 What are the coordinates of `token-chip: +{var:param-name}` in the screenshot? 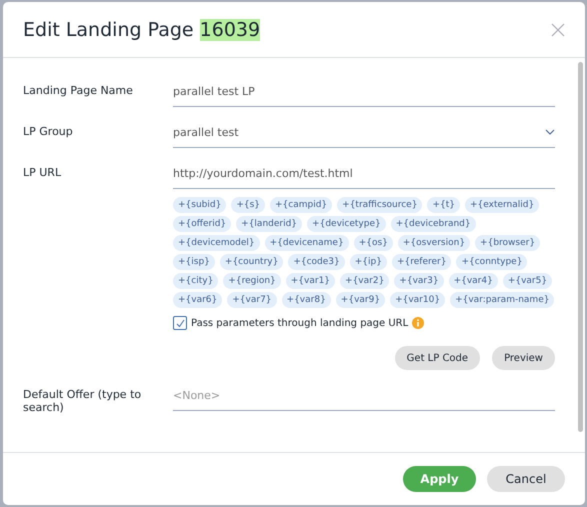 It's located at (502, 300).